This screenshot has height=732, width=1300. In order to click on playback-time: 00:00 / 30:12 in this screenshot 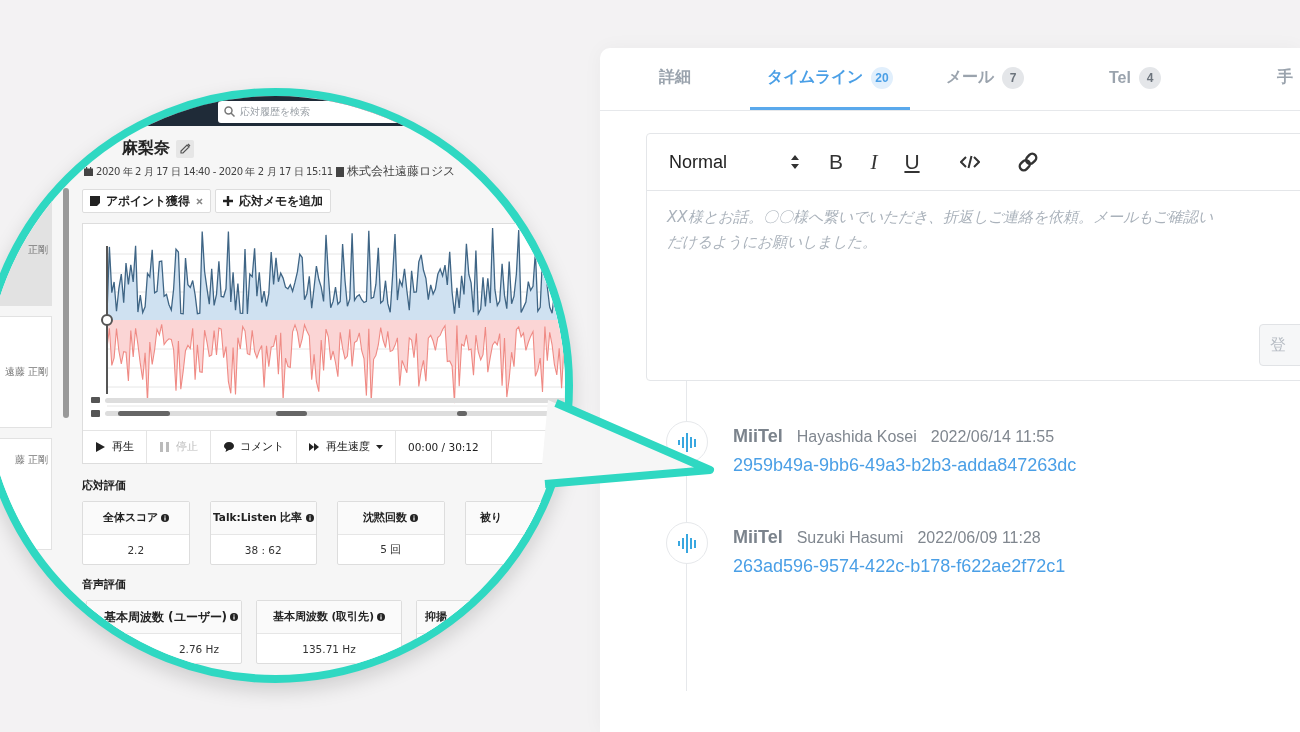, I will do `click(444, 447)`.